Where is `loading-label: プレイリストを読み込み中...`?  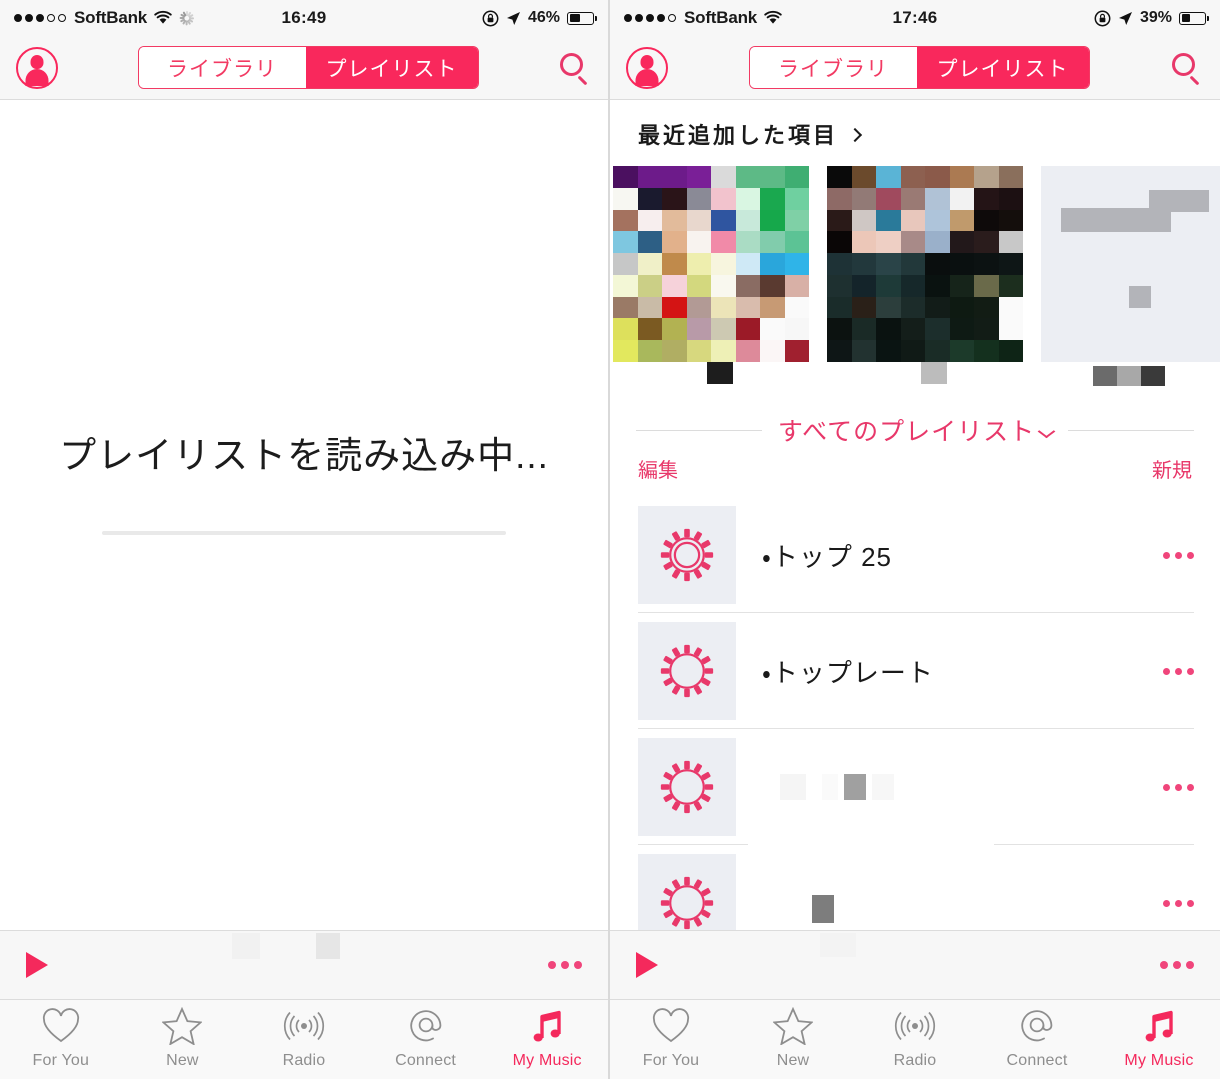
loading-label: プレイリストを読み込み中... is located at coordinates (304, 455).